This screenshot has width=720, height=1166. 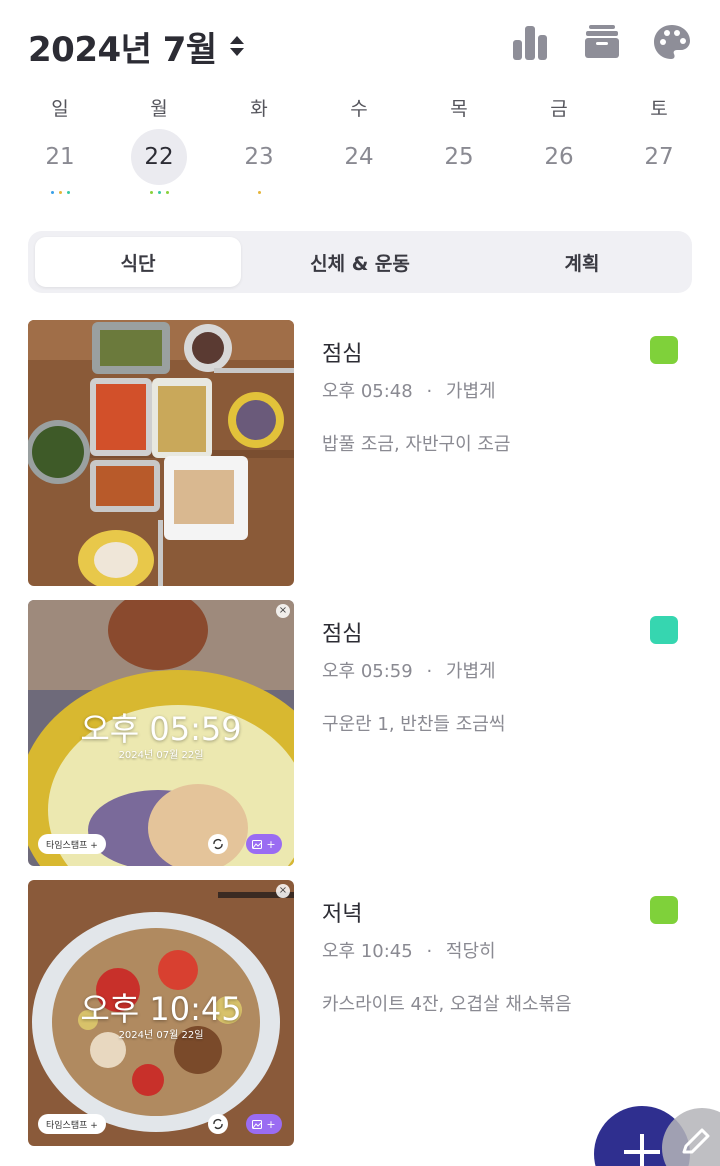 I want to click on meal-meta: 오후 10:45 · 적당히, so click(x=409, y=950).